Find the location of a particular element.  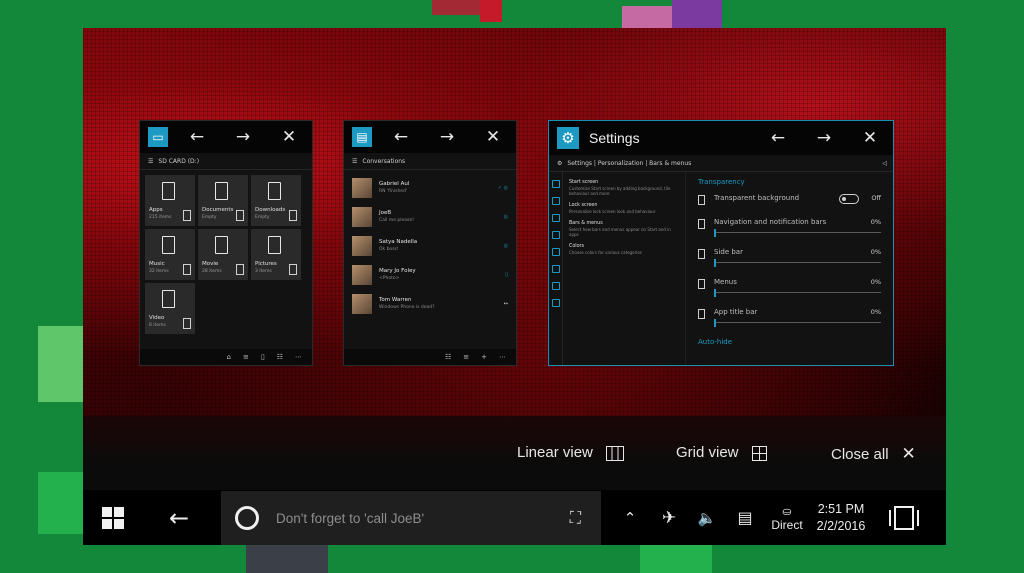

folder-detail: Empty is located at coordinates (209, 217).